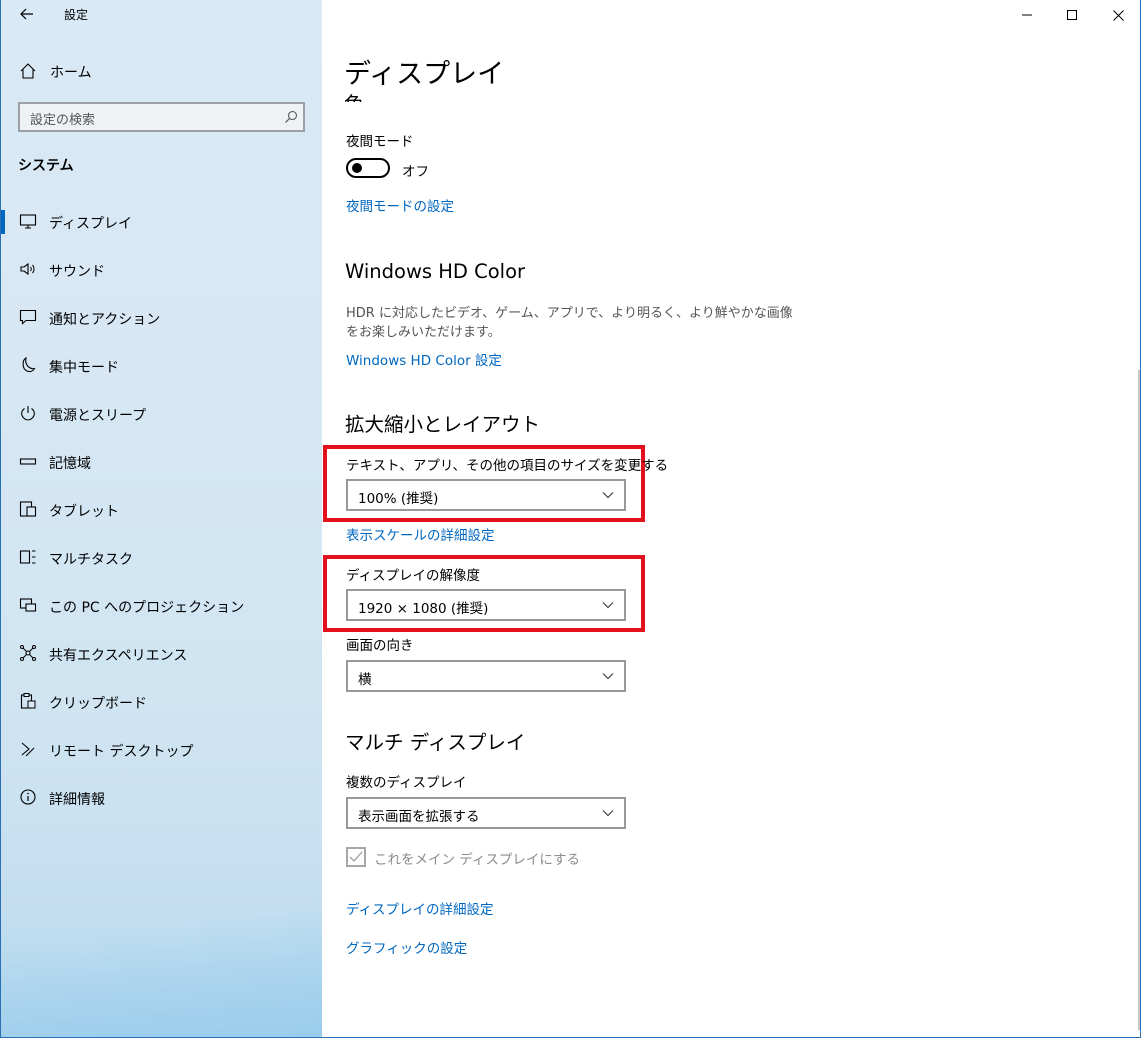  What do you see at coordinates (105, 320) in the screenshot?
I see `sidebar-item-label: 通知とアクション` at bounding box center [105, 320].